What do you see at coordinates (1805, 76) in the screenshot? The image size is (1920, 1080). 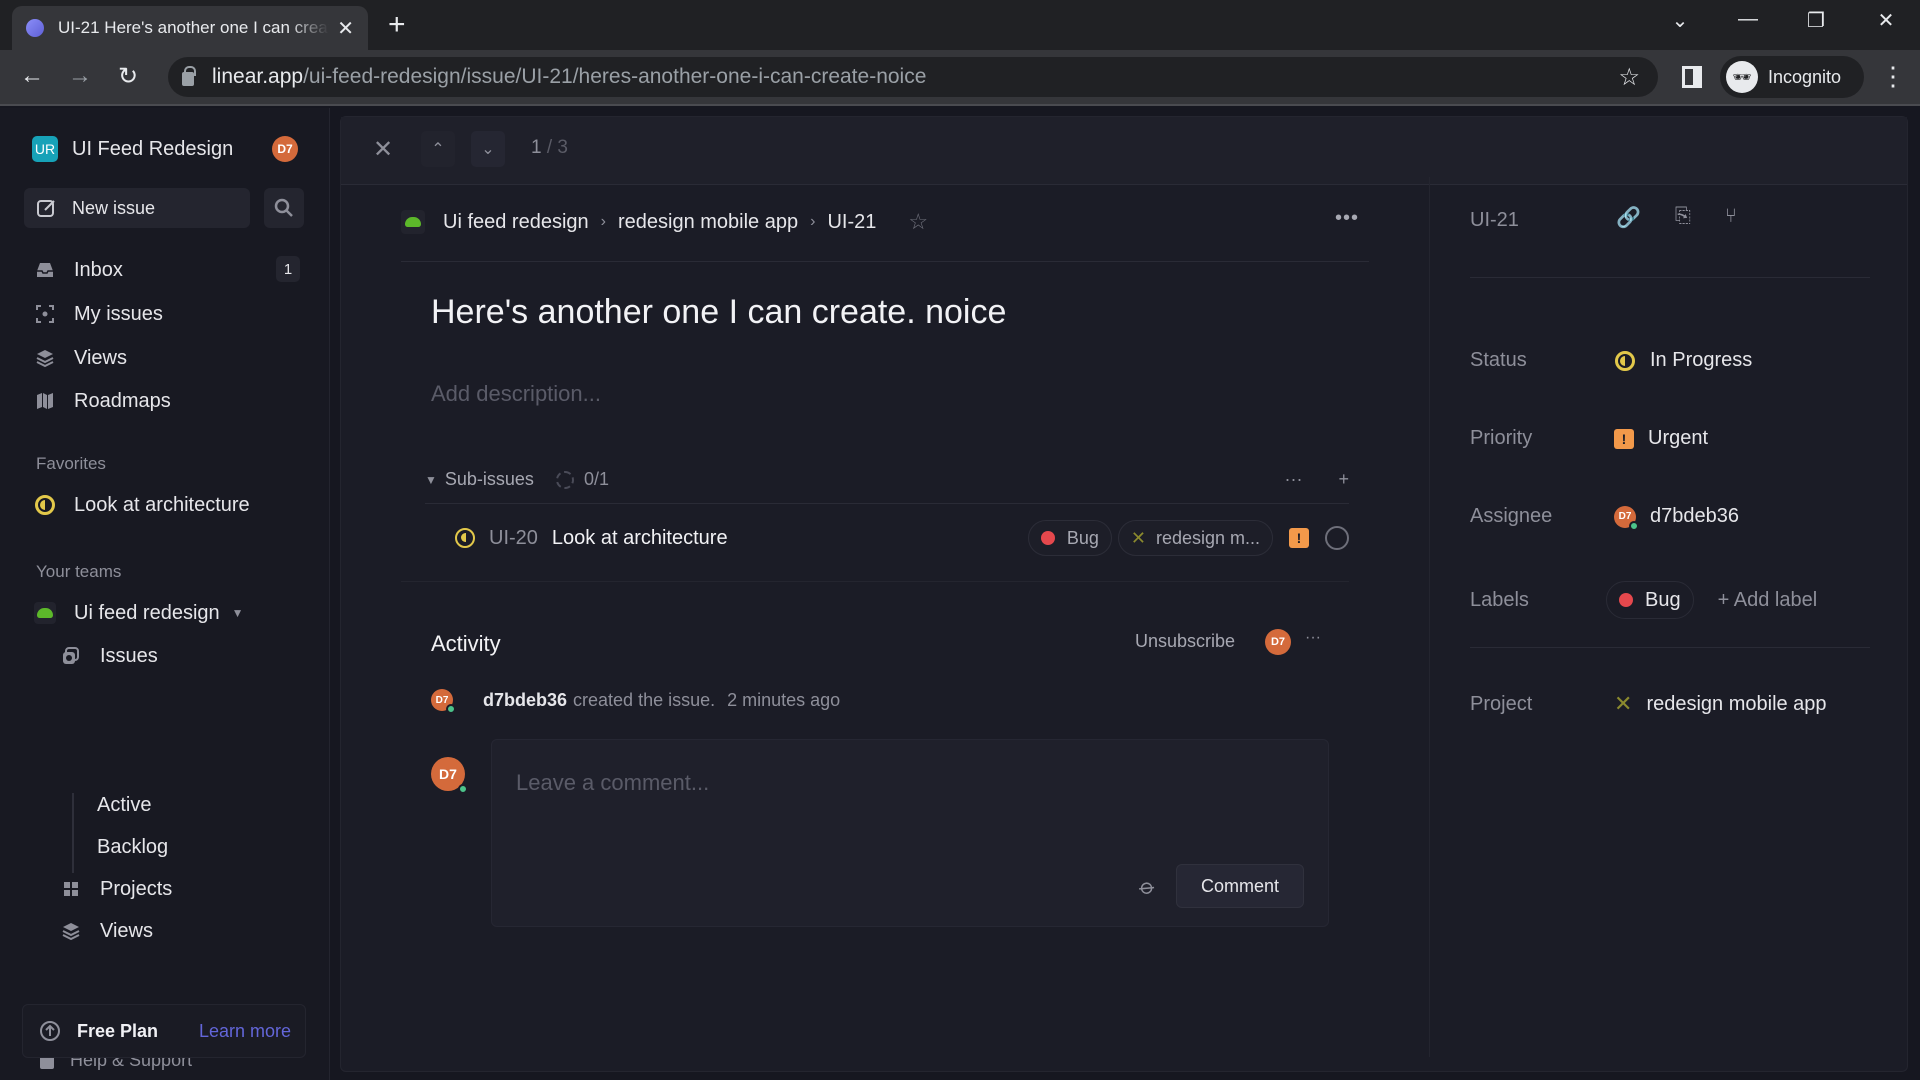 I see `incognito-label: Incognito` at bounding box center [1805, 76].